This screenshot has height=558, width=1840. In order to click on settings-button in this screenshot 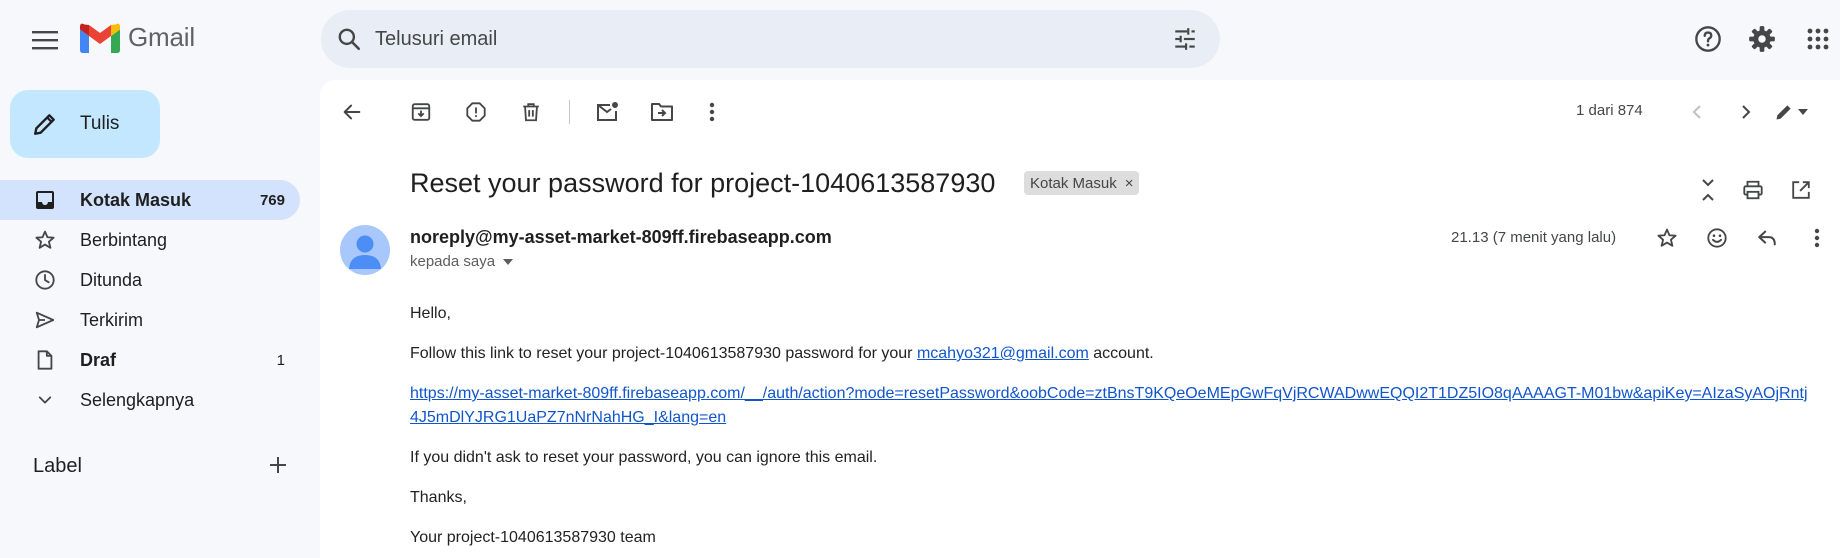, I will do `click(1762, 39)`.